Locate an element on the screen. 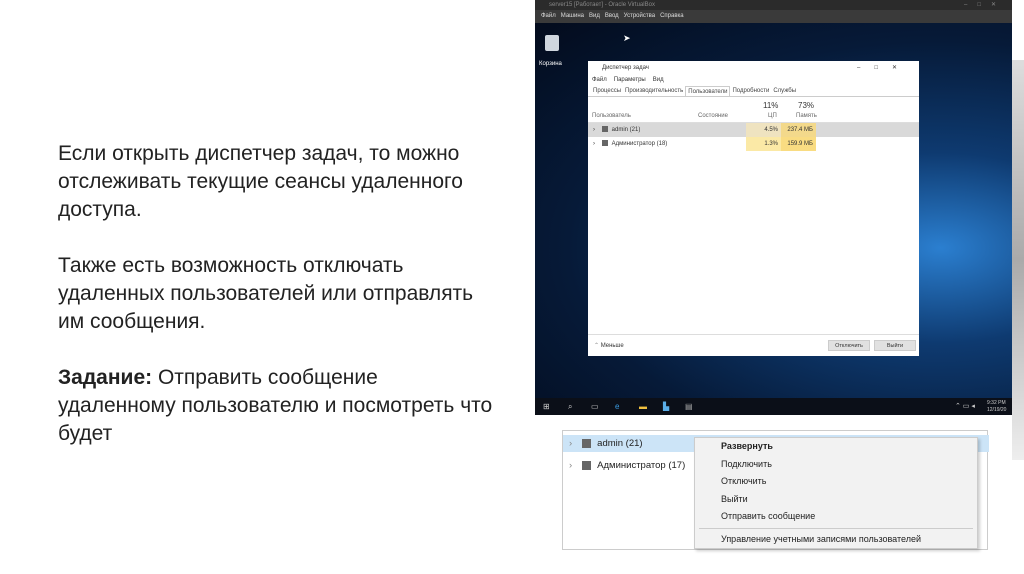 The width and height of the screenshot is (1024, 574). tab-performance: Производительность is located at coordinates (654, 91).